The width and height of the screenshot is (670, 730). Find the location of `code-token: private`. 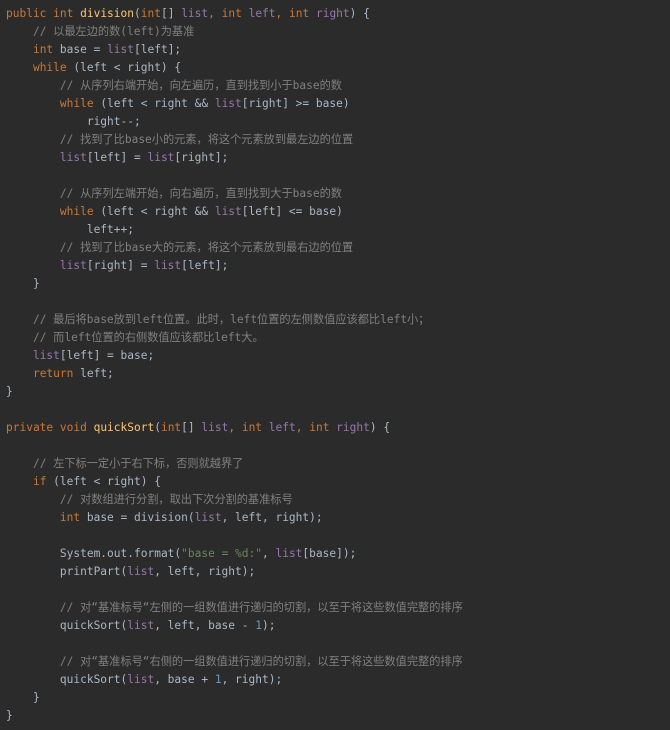

code-token: private is located at coordinates (33, 427).